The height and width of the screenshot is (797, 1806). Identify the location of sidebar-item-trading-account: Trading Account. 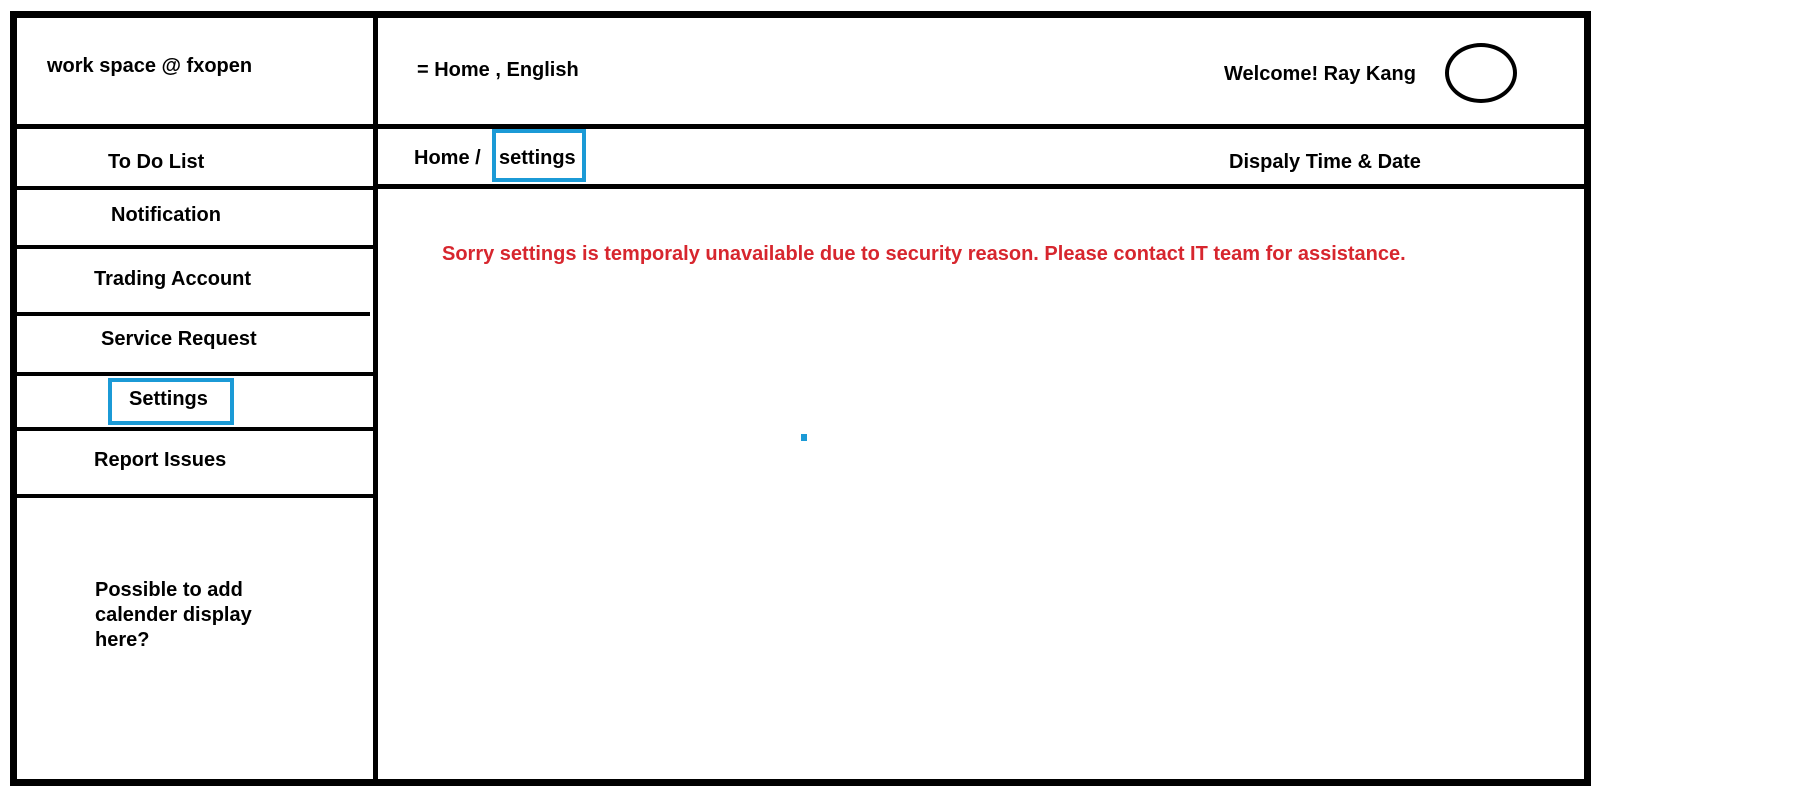
(172, 279).